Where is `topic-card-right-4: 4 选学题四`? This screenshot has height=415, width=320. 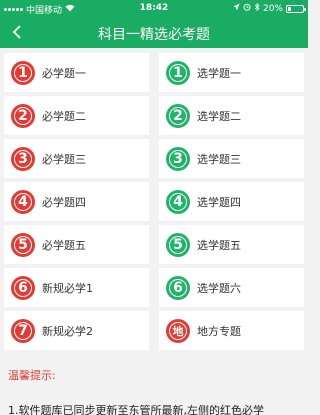
topic-card-right-4: 4 选学题四 is located at coordinates (231, 201).